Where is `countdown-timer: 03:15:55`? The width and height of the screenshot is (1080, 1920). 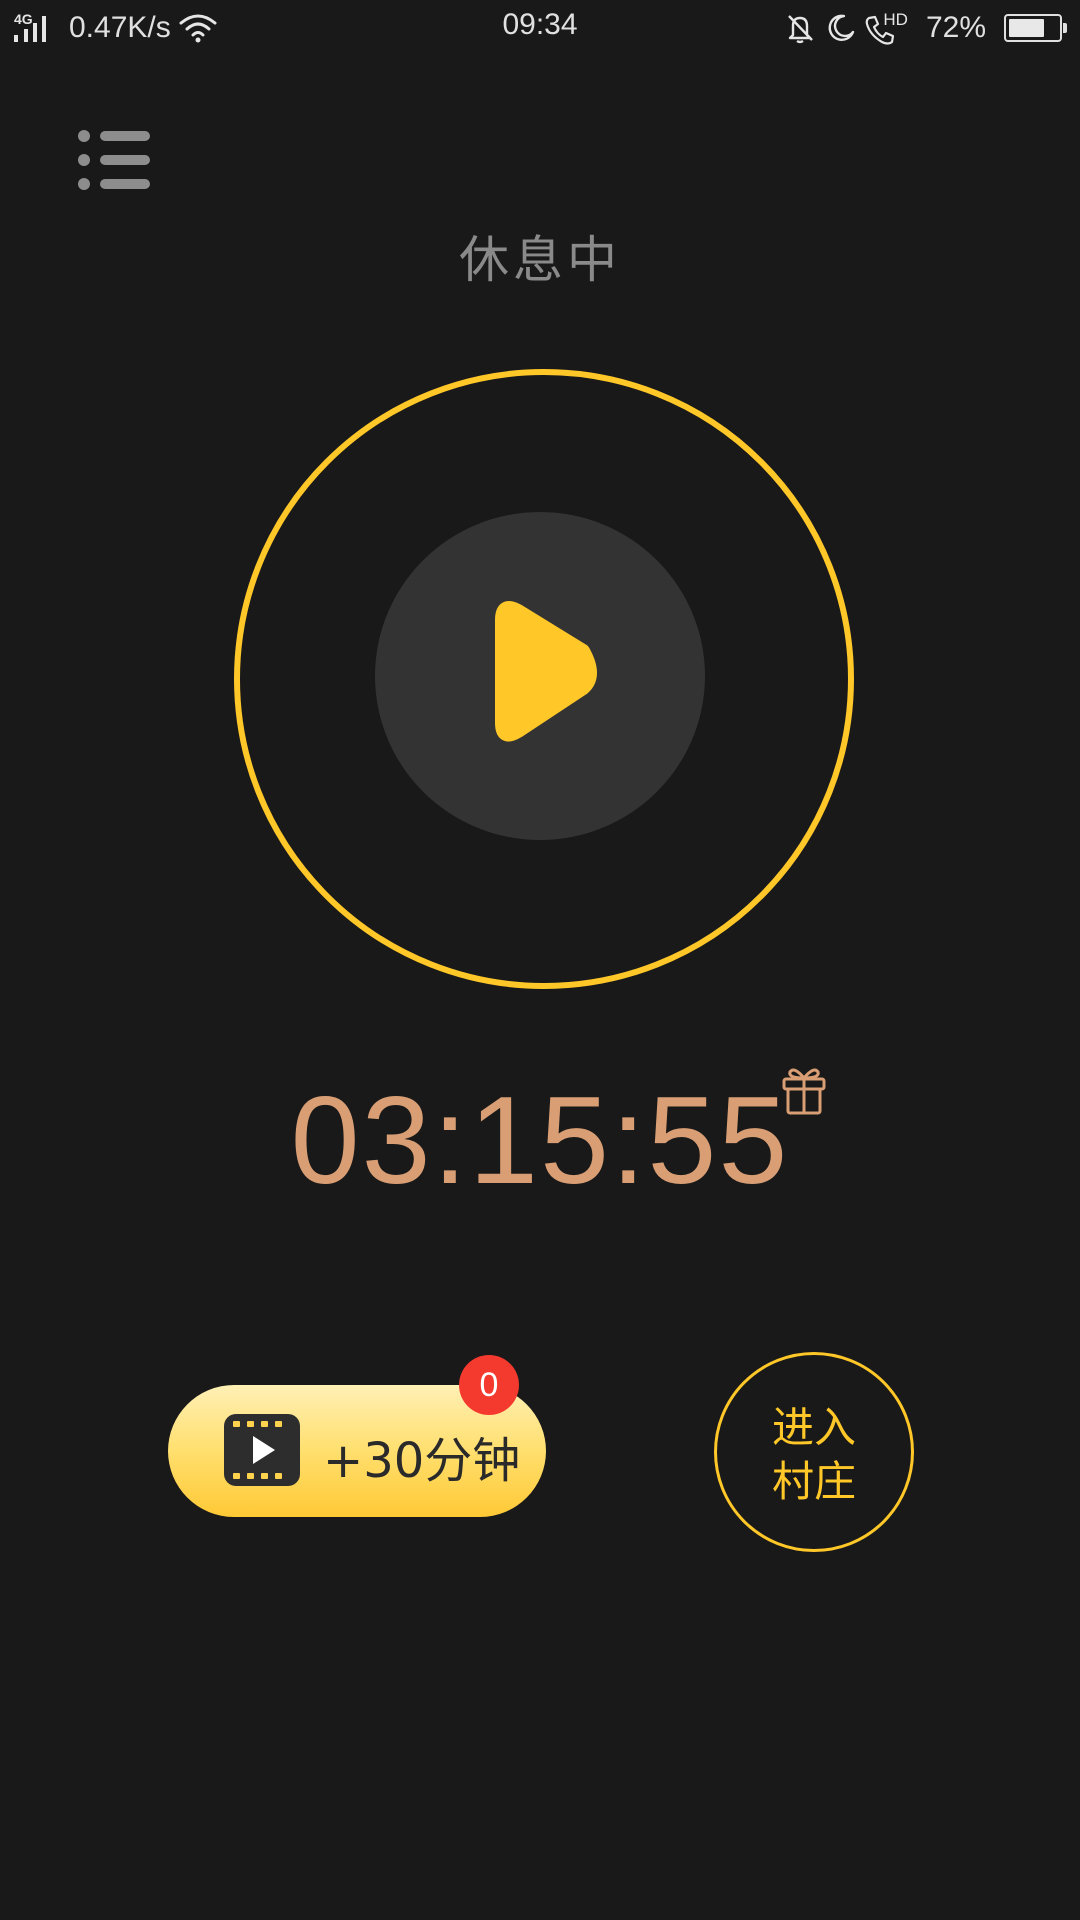 countdown-timer: 03:15:55 is located at coordinates (540, 1141).